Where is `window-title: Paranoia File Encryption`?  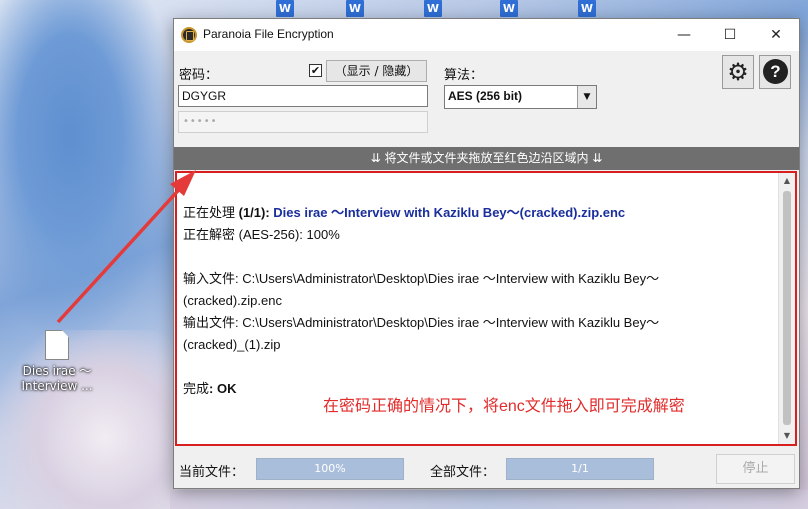 window-title: Paranoia File Encryption is located at coordinates (268, 34).